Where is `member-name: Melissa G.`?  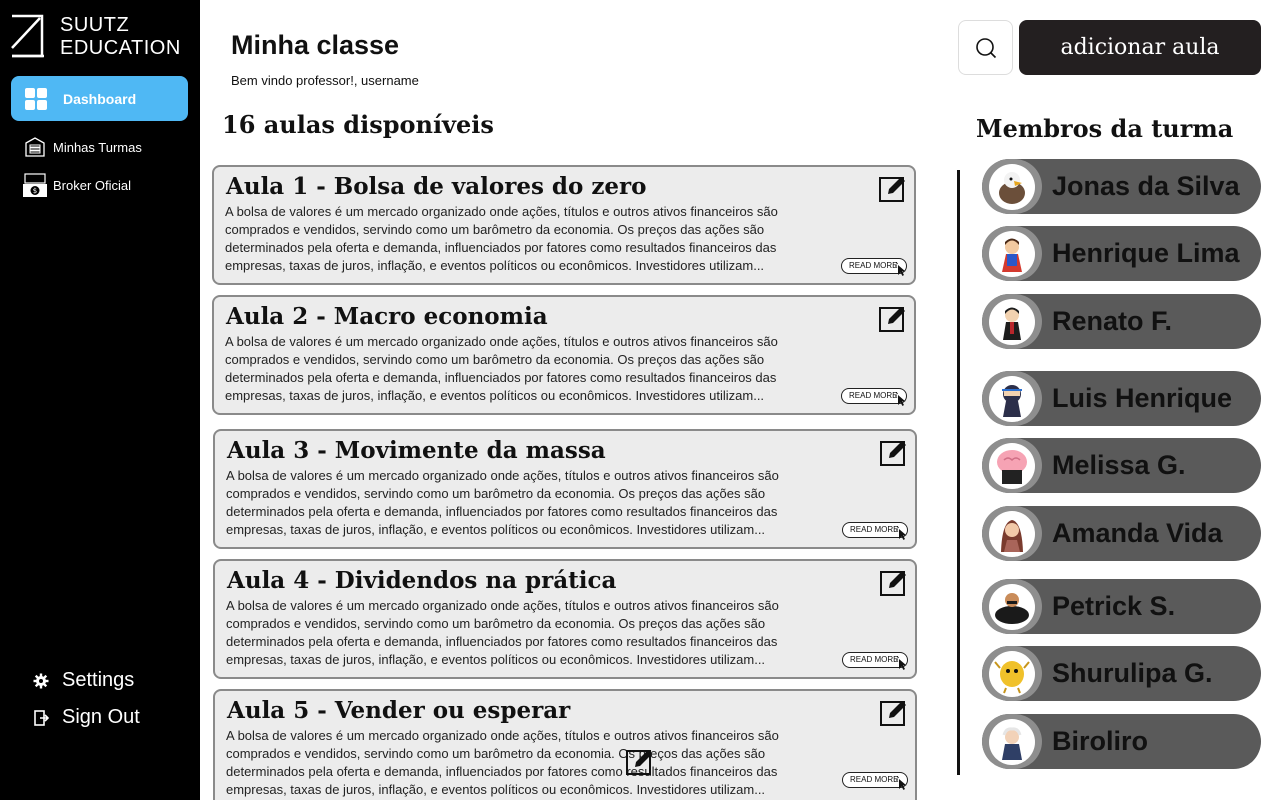
member-name: Melissa G. is located at coordinates (1119, 465).